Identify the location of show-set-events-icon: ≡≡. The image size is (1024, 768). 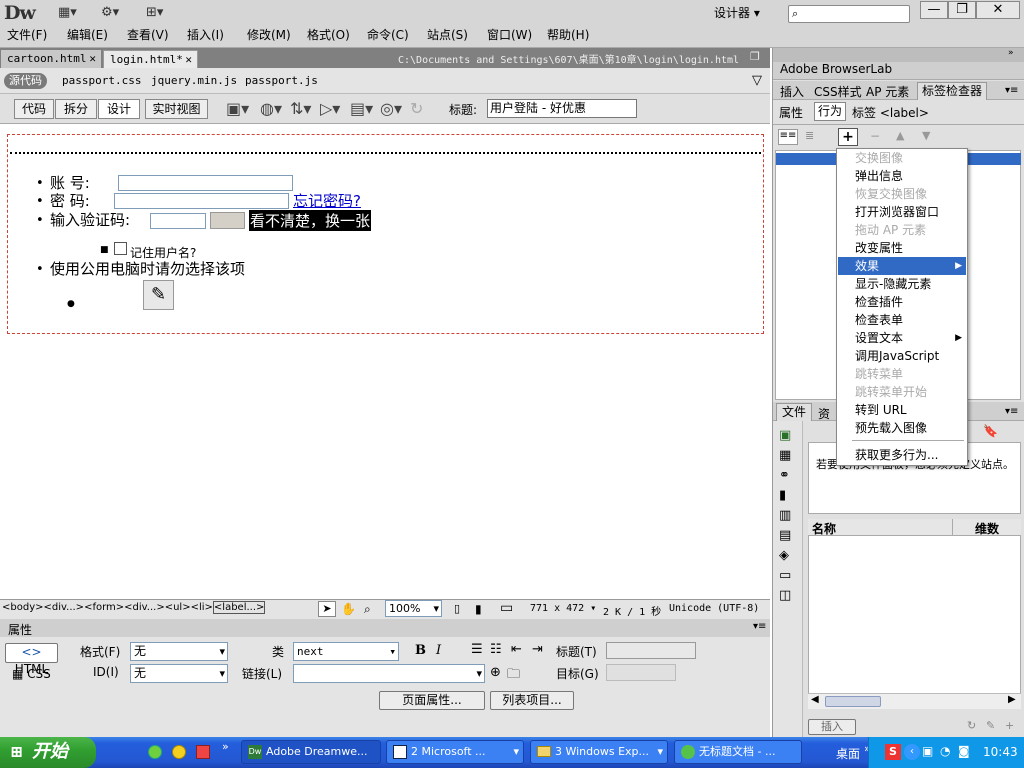
(788, 137).